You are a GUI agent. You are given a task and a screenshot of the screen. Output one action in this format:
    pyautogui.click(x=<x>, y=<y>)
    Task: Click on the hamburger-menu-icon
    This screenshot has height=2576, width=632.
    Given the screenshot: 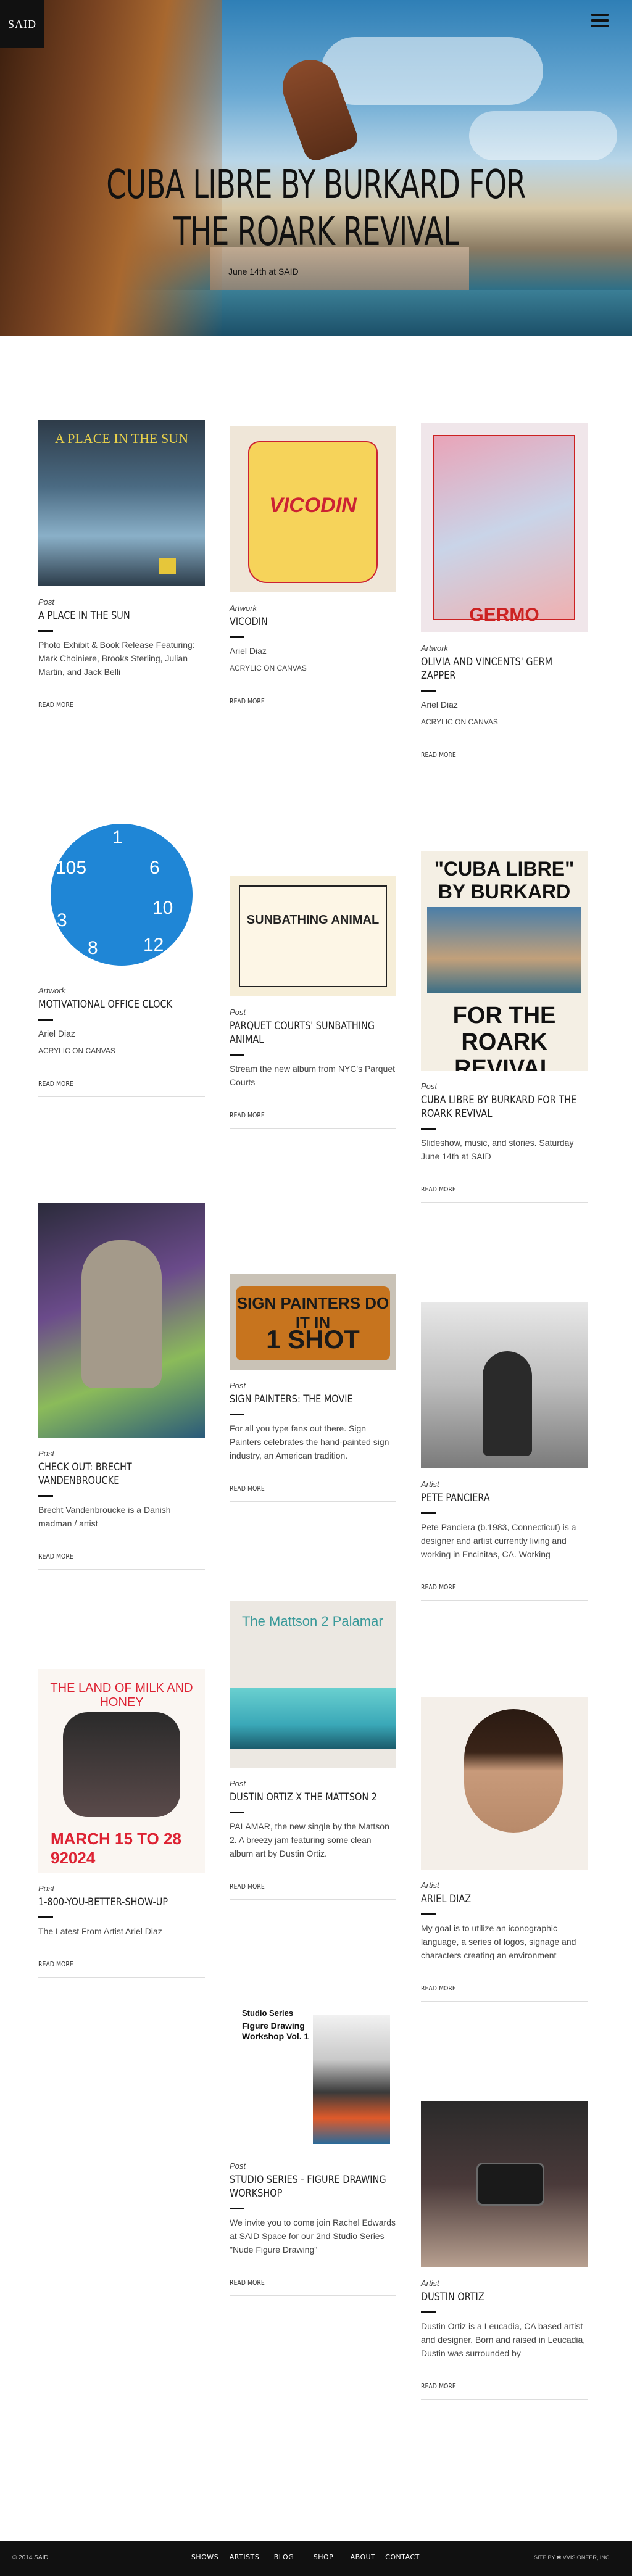 What is the action you would take?
    pyautogui.click(x=600, y=21)
    